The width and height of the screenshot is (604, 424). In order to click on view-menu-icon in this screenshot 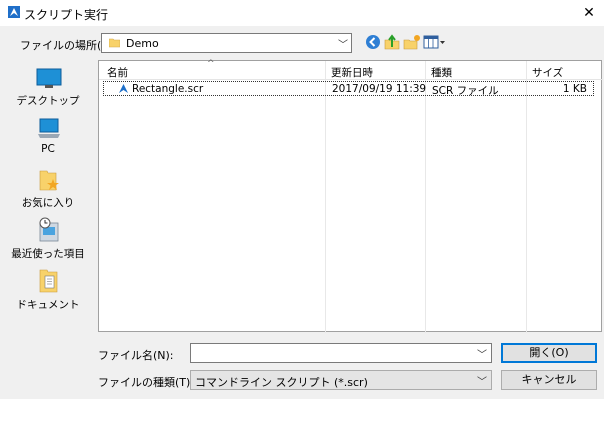, I will do `click(435, 42)`.